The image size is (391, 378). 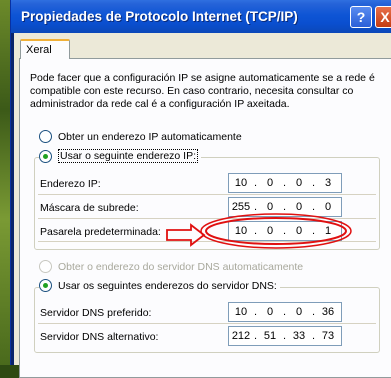 What do you see at coordinates (186, 235) in the screenshot?
I see `annotation-arrow-icon` at bounding box center [186, 235].